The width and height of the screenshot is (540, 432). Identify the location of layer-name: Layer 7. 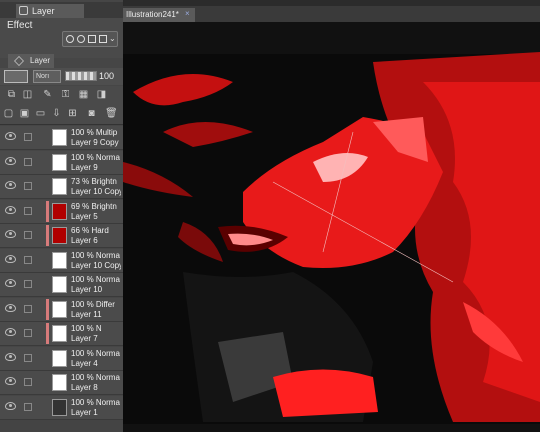
(96, 338).